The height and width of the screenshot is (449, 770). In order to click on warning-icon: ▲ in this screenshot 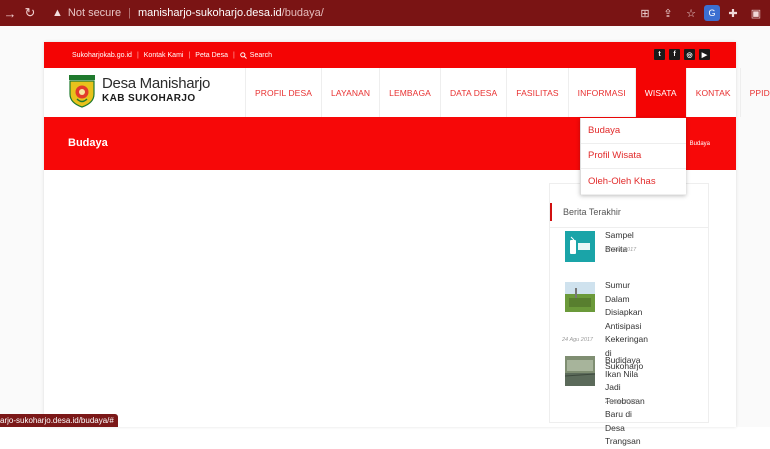, I will do `click(57, 13)`.